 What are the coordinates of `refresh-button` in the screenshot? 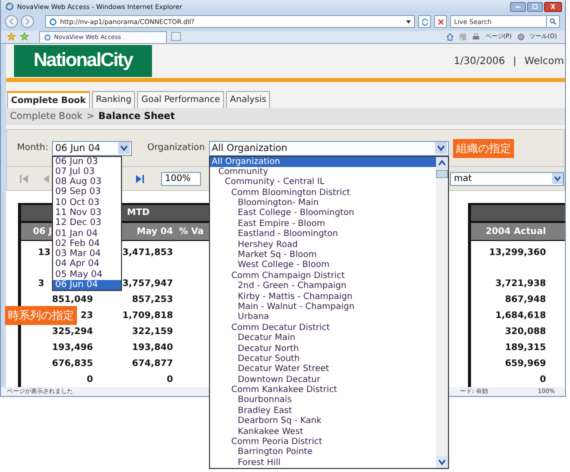 It's located at (424, 21).